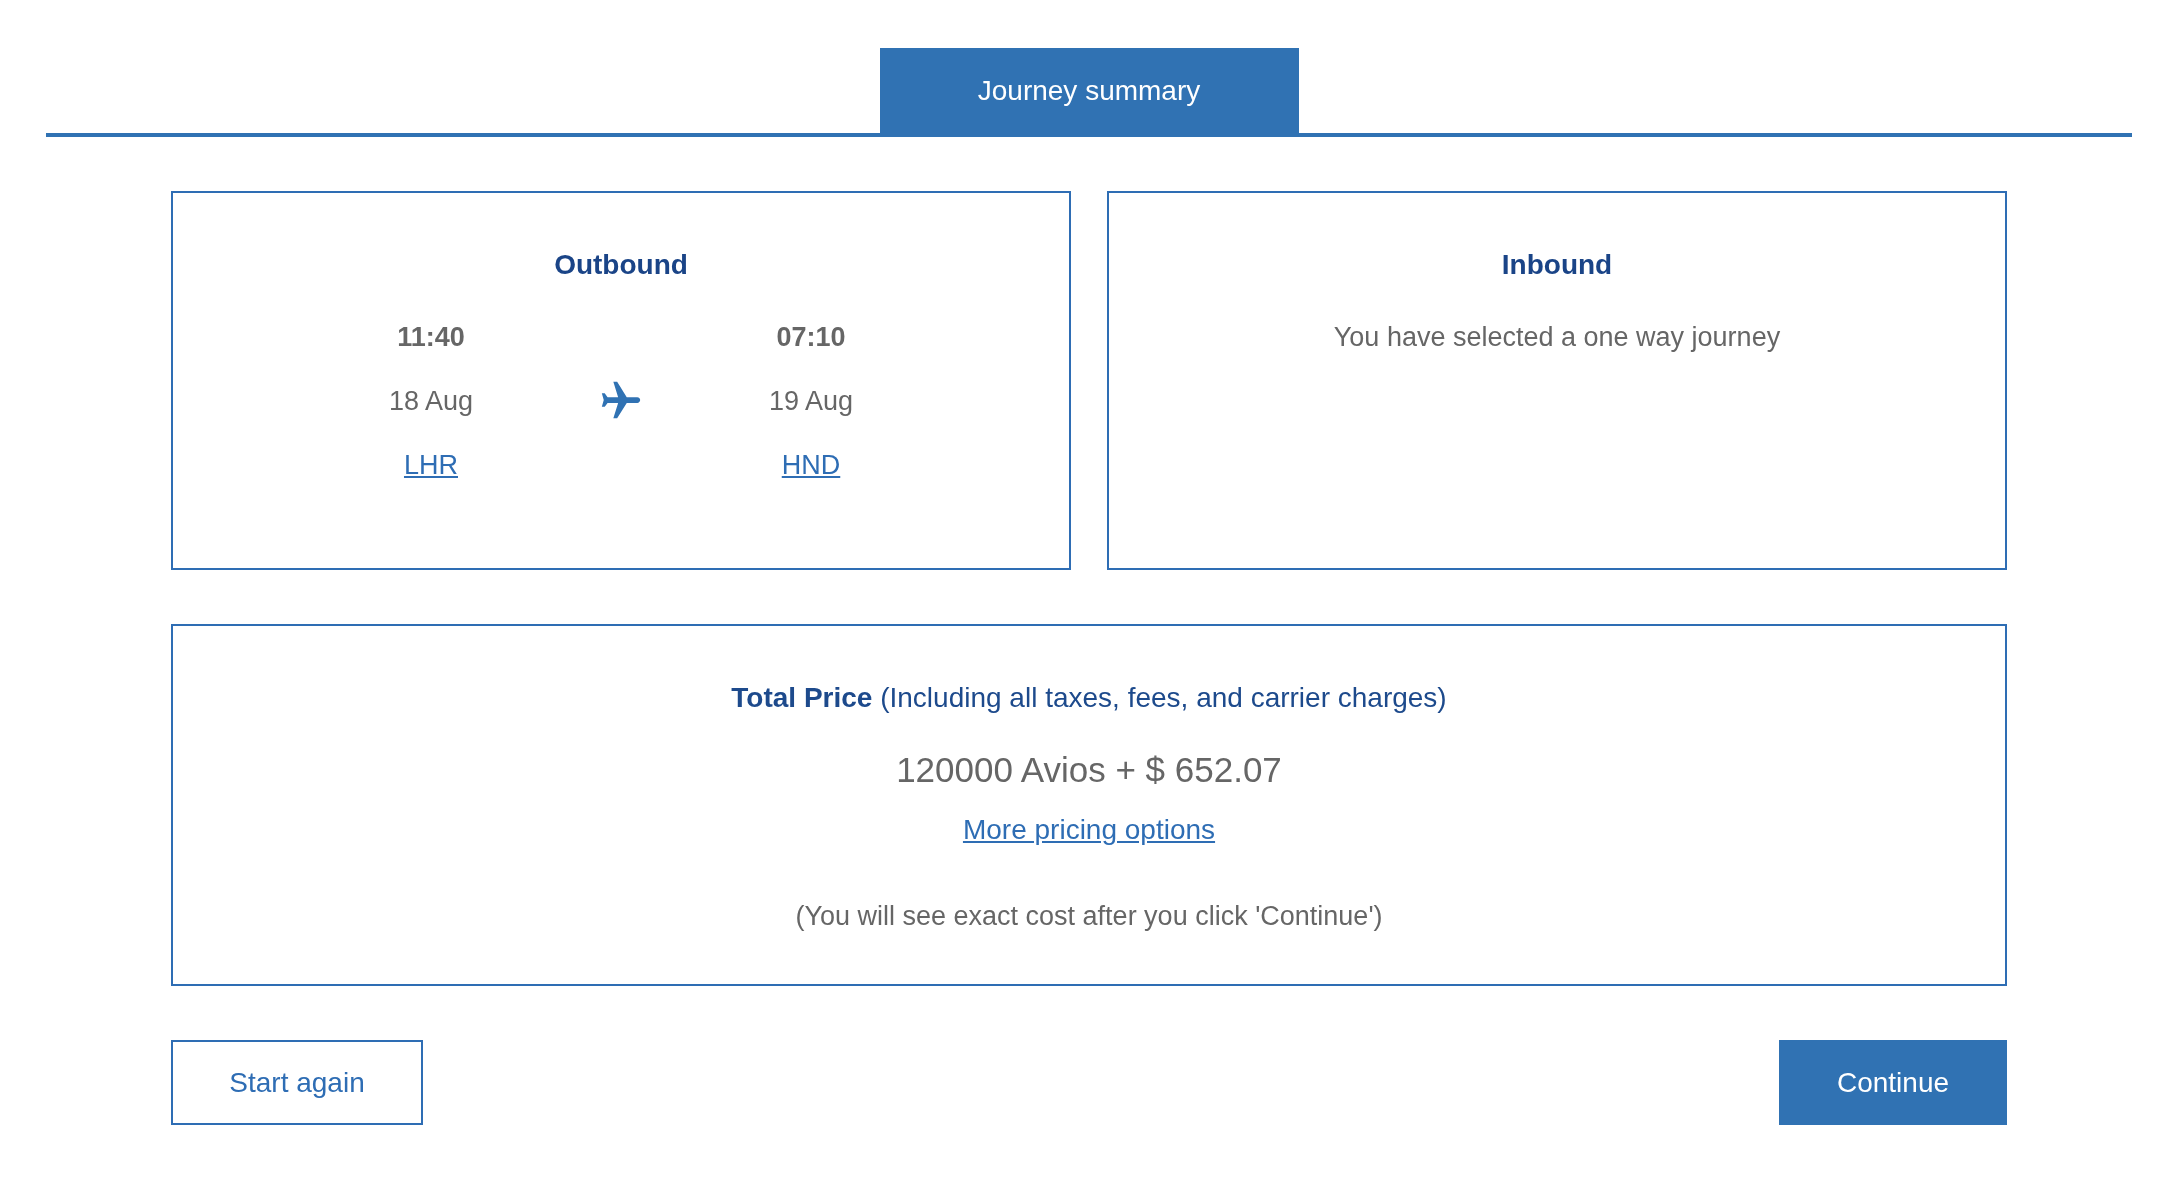 This screenshot has width=2178, height=1182. I want to click on price-amount: 120000 Avios + $ 652.07, so click(1089, 770).